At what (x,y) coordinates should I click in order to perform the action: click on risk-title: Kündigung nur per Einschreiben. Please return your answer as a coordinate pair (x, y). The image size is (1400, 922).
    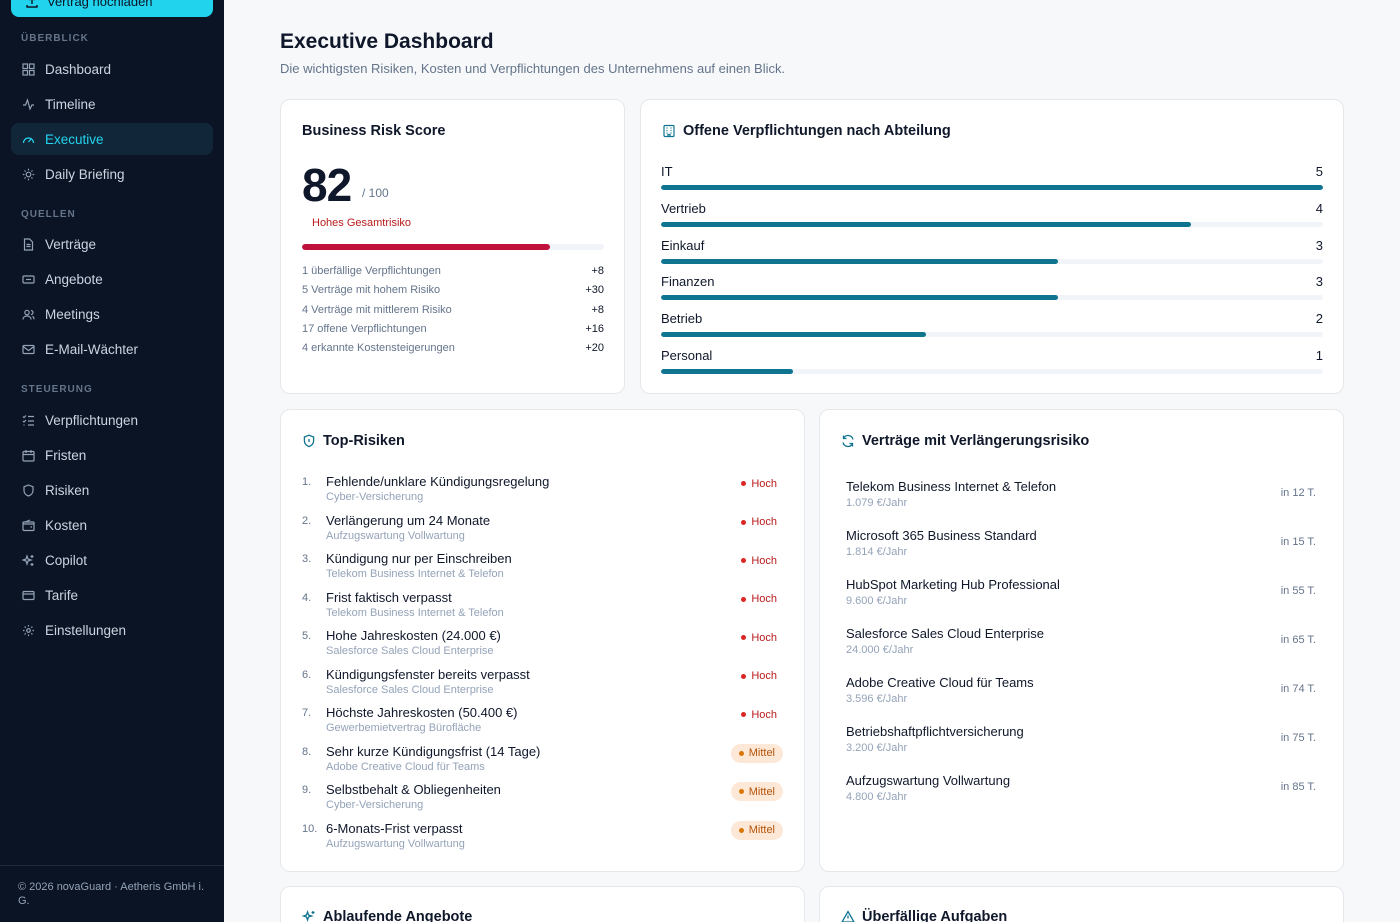
    Looking at the image, I should click on (419, 558).